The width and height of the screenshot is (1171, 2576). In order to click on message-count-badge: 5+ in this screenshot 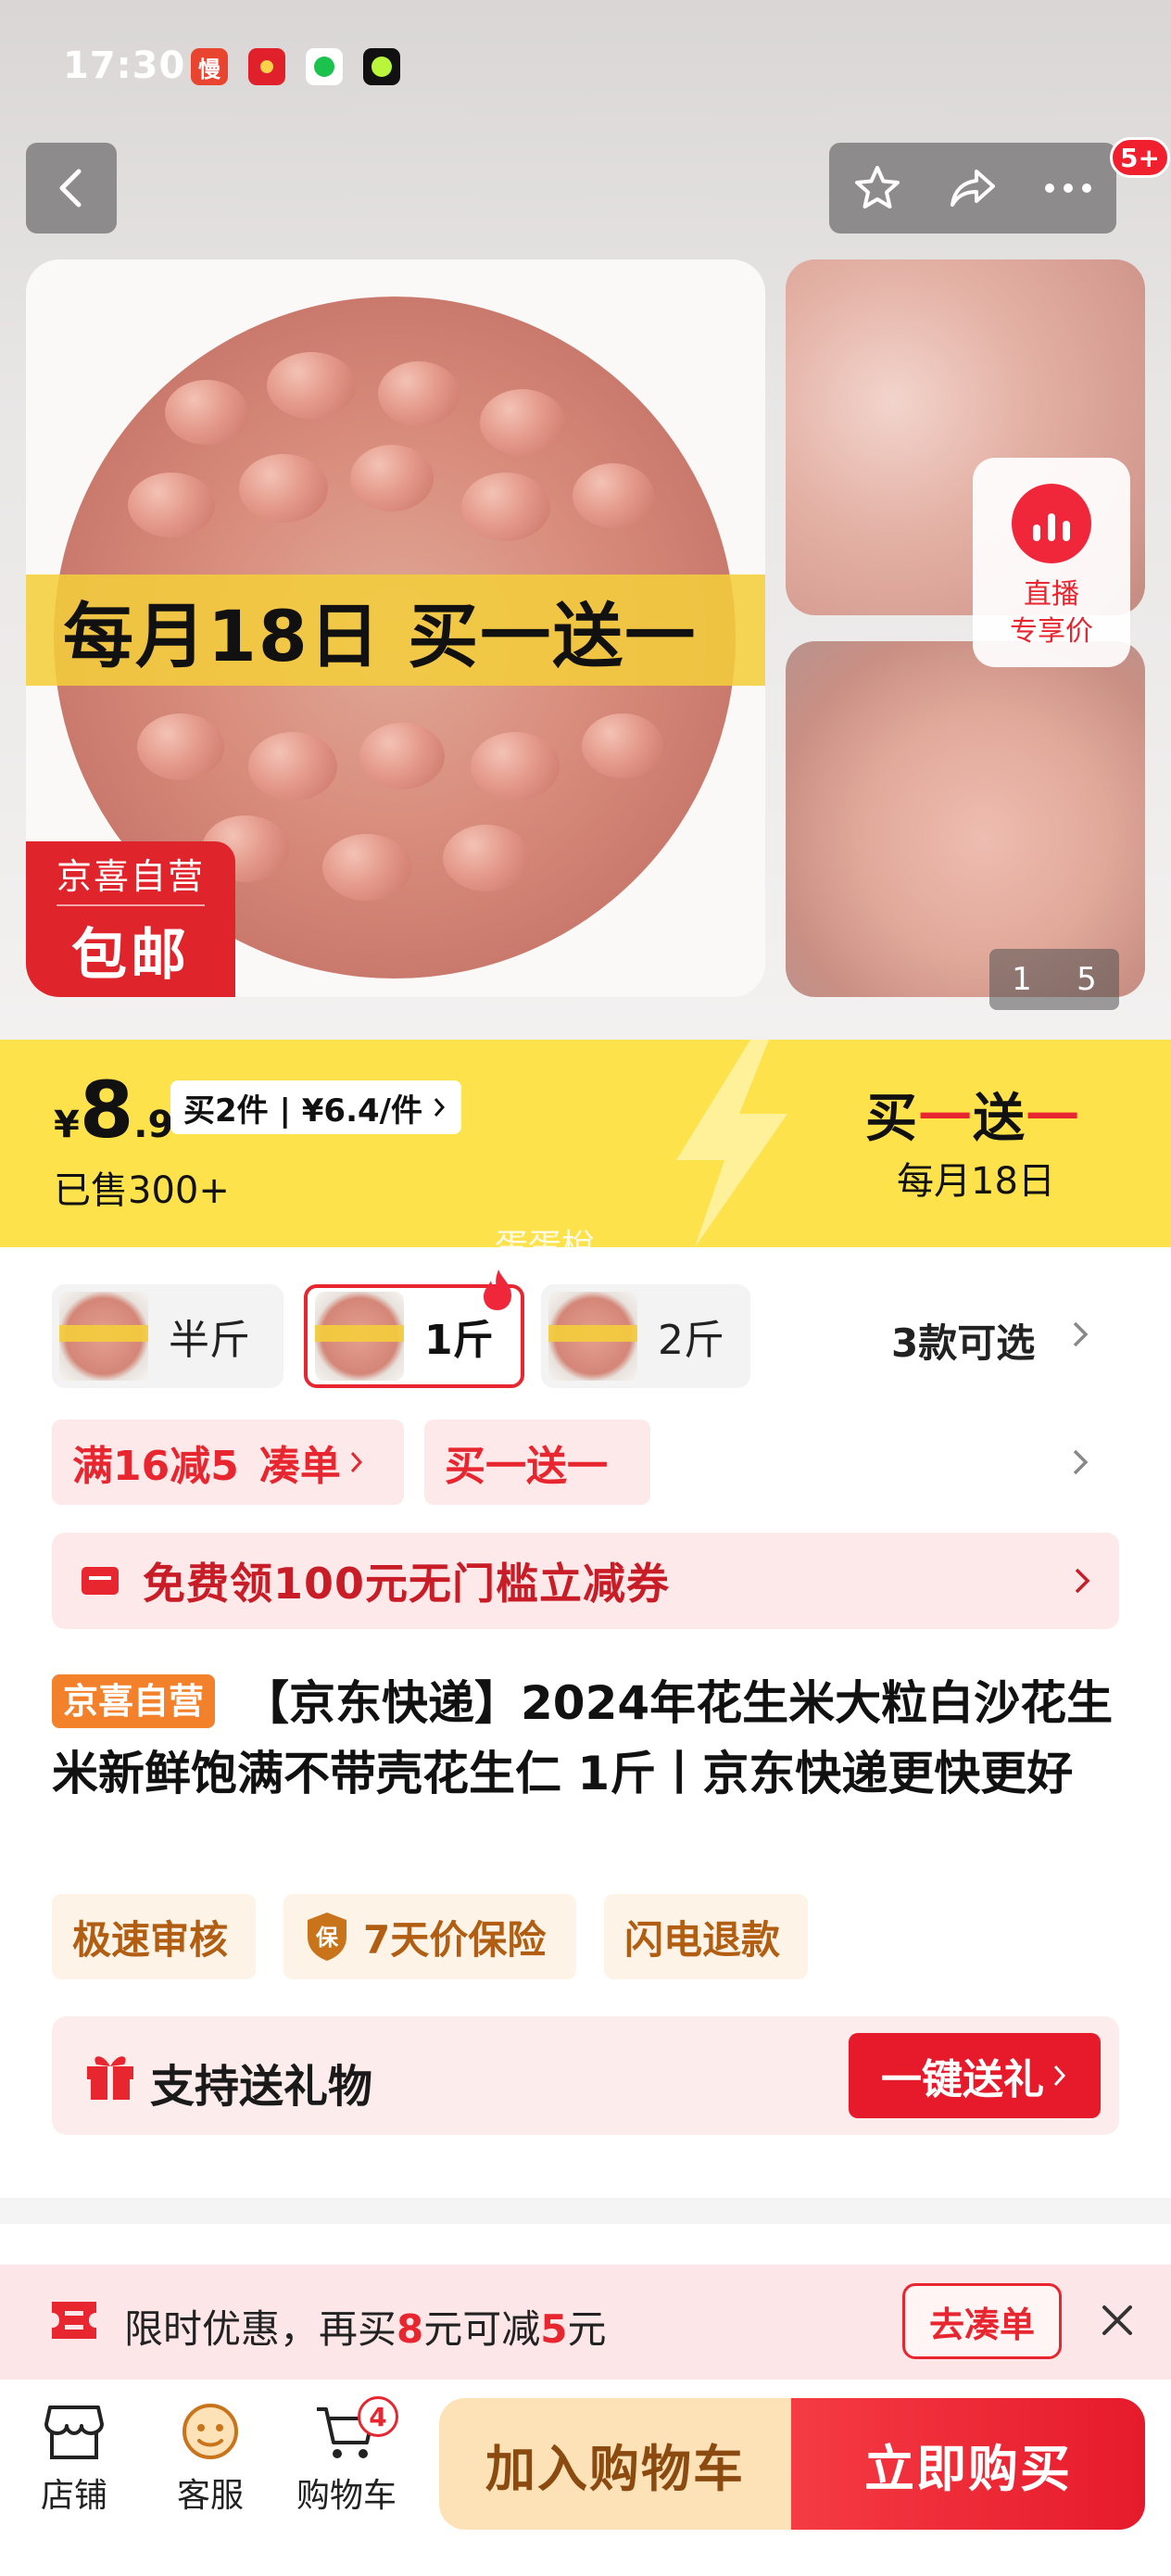, I will do `click(1140, 157)`.